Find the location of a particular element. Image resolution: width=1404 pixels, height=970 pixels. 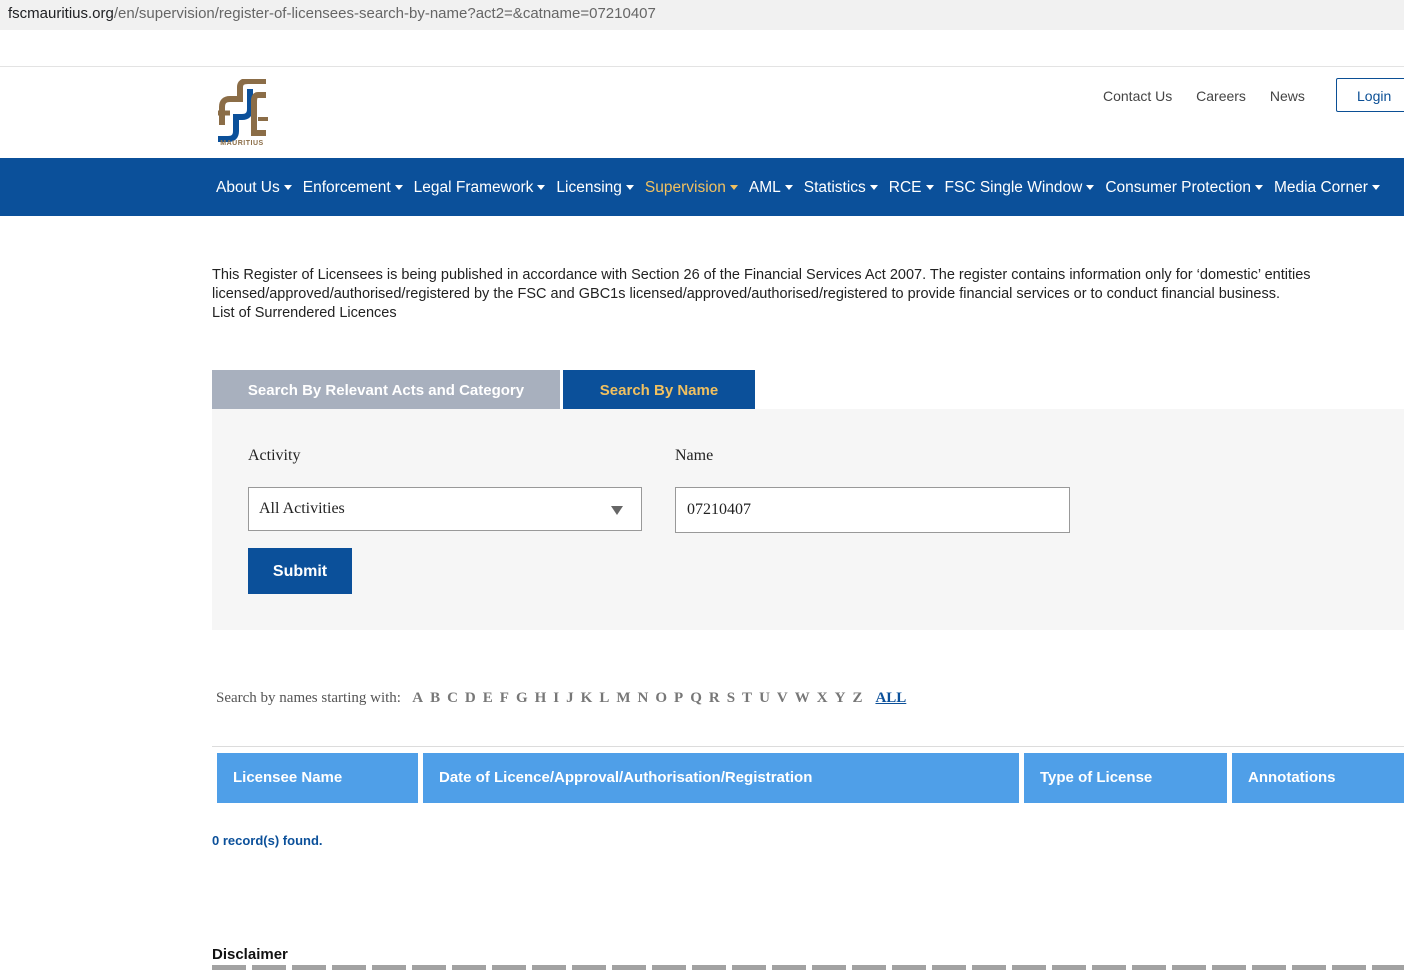

letter-link-k: K is located at coordinates (587, 698).